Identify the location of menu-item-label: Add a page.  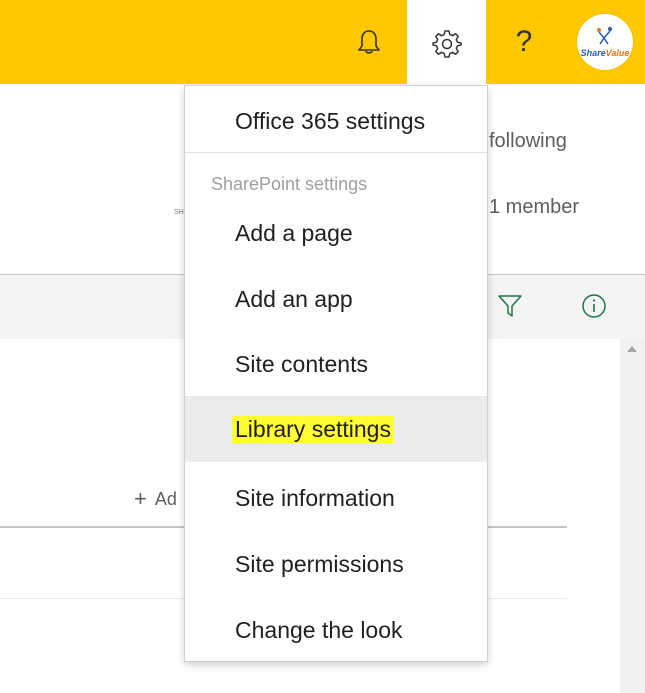
(294, 232).